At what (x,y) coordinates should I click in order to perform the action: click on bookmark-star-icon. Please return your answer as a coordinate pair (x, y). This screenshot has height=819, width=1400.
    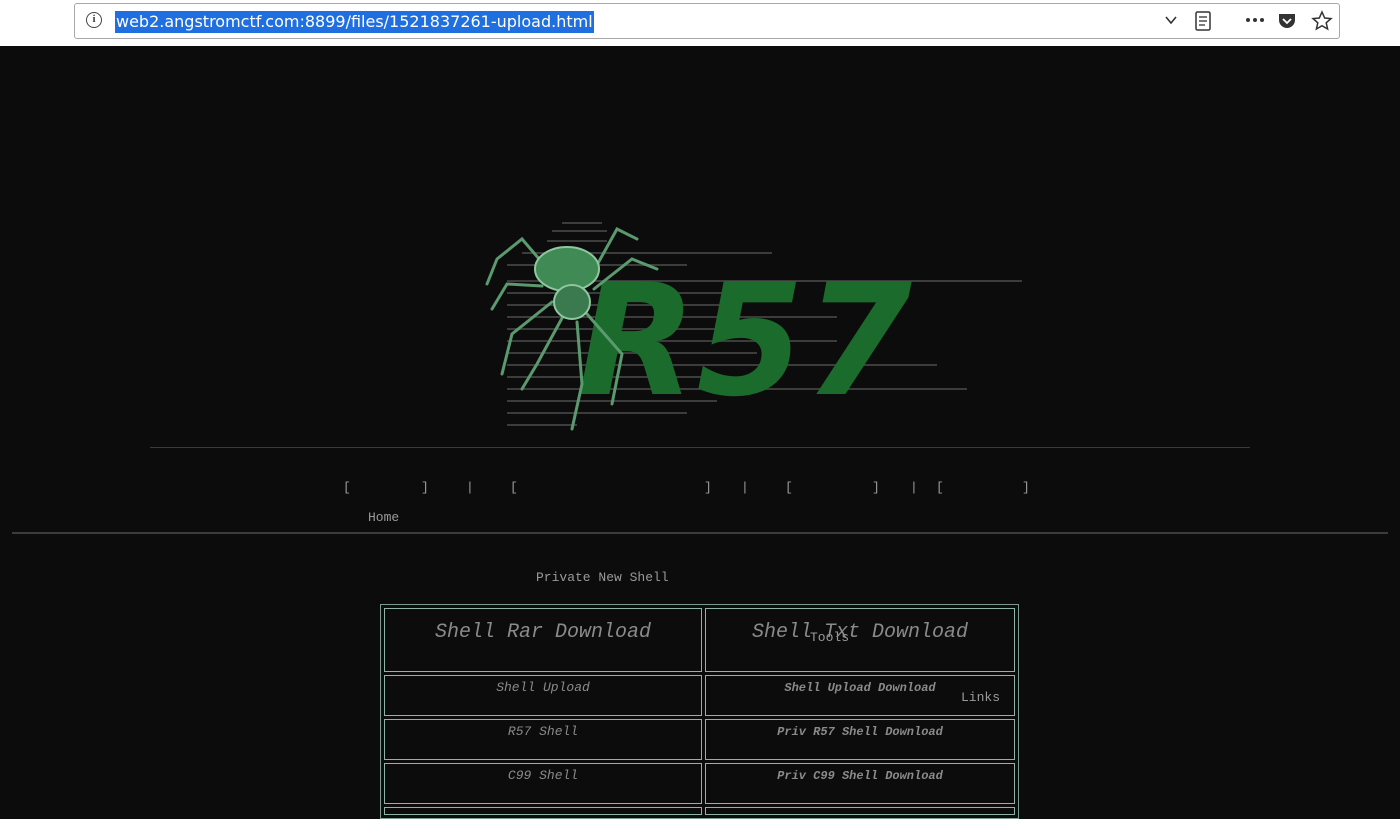
    Looking at the image, I should click on (1322, 21).